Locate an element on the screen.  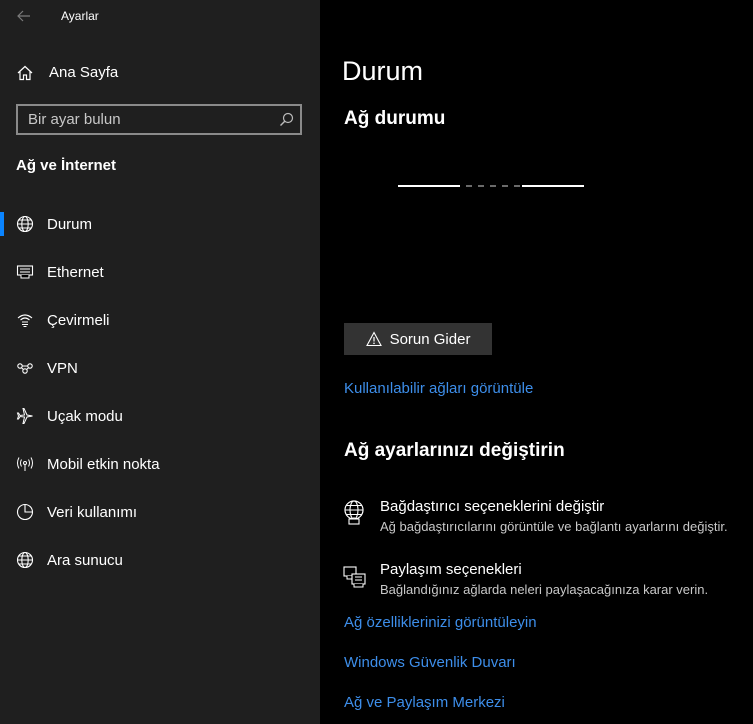
sidebar-item-ucak-modu: Uçak modu is located at coordinates (160, 416).